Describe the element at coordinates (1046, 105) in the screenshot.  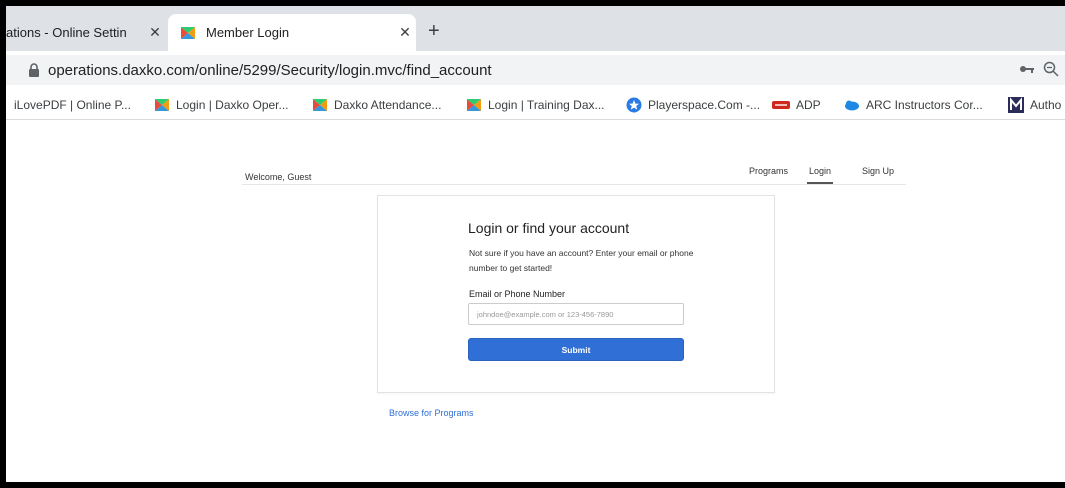
I see `bookmark-label: Autho` at that location.